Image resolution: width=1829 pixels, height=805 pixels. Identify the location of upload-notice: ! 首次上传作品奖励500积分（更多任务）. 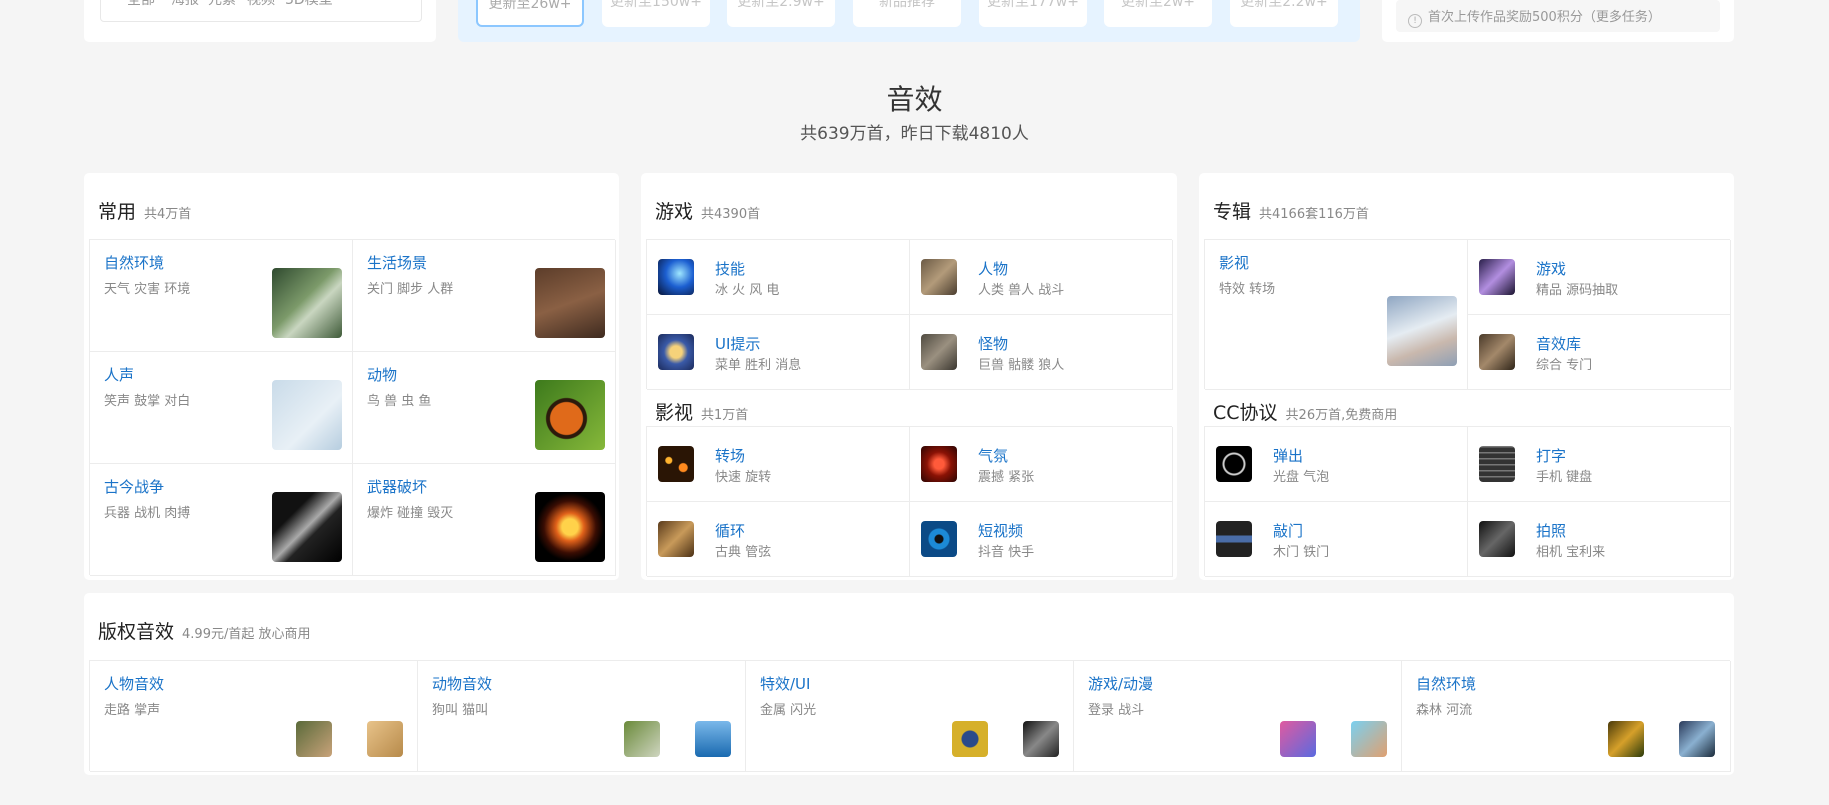
(1558, 16).